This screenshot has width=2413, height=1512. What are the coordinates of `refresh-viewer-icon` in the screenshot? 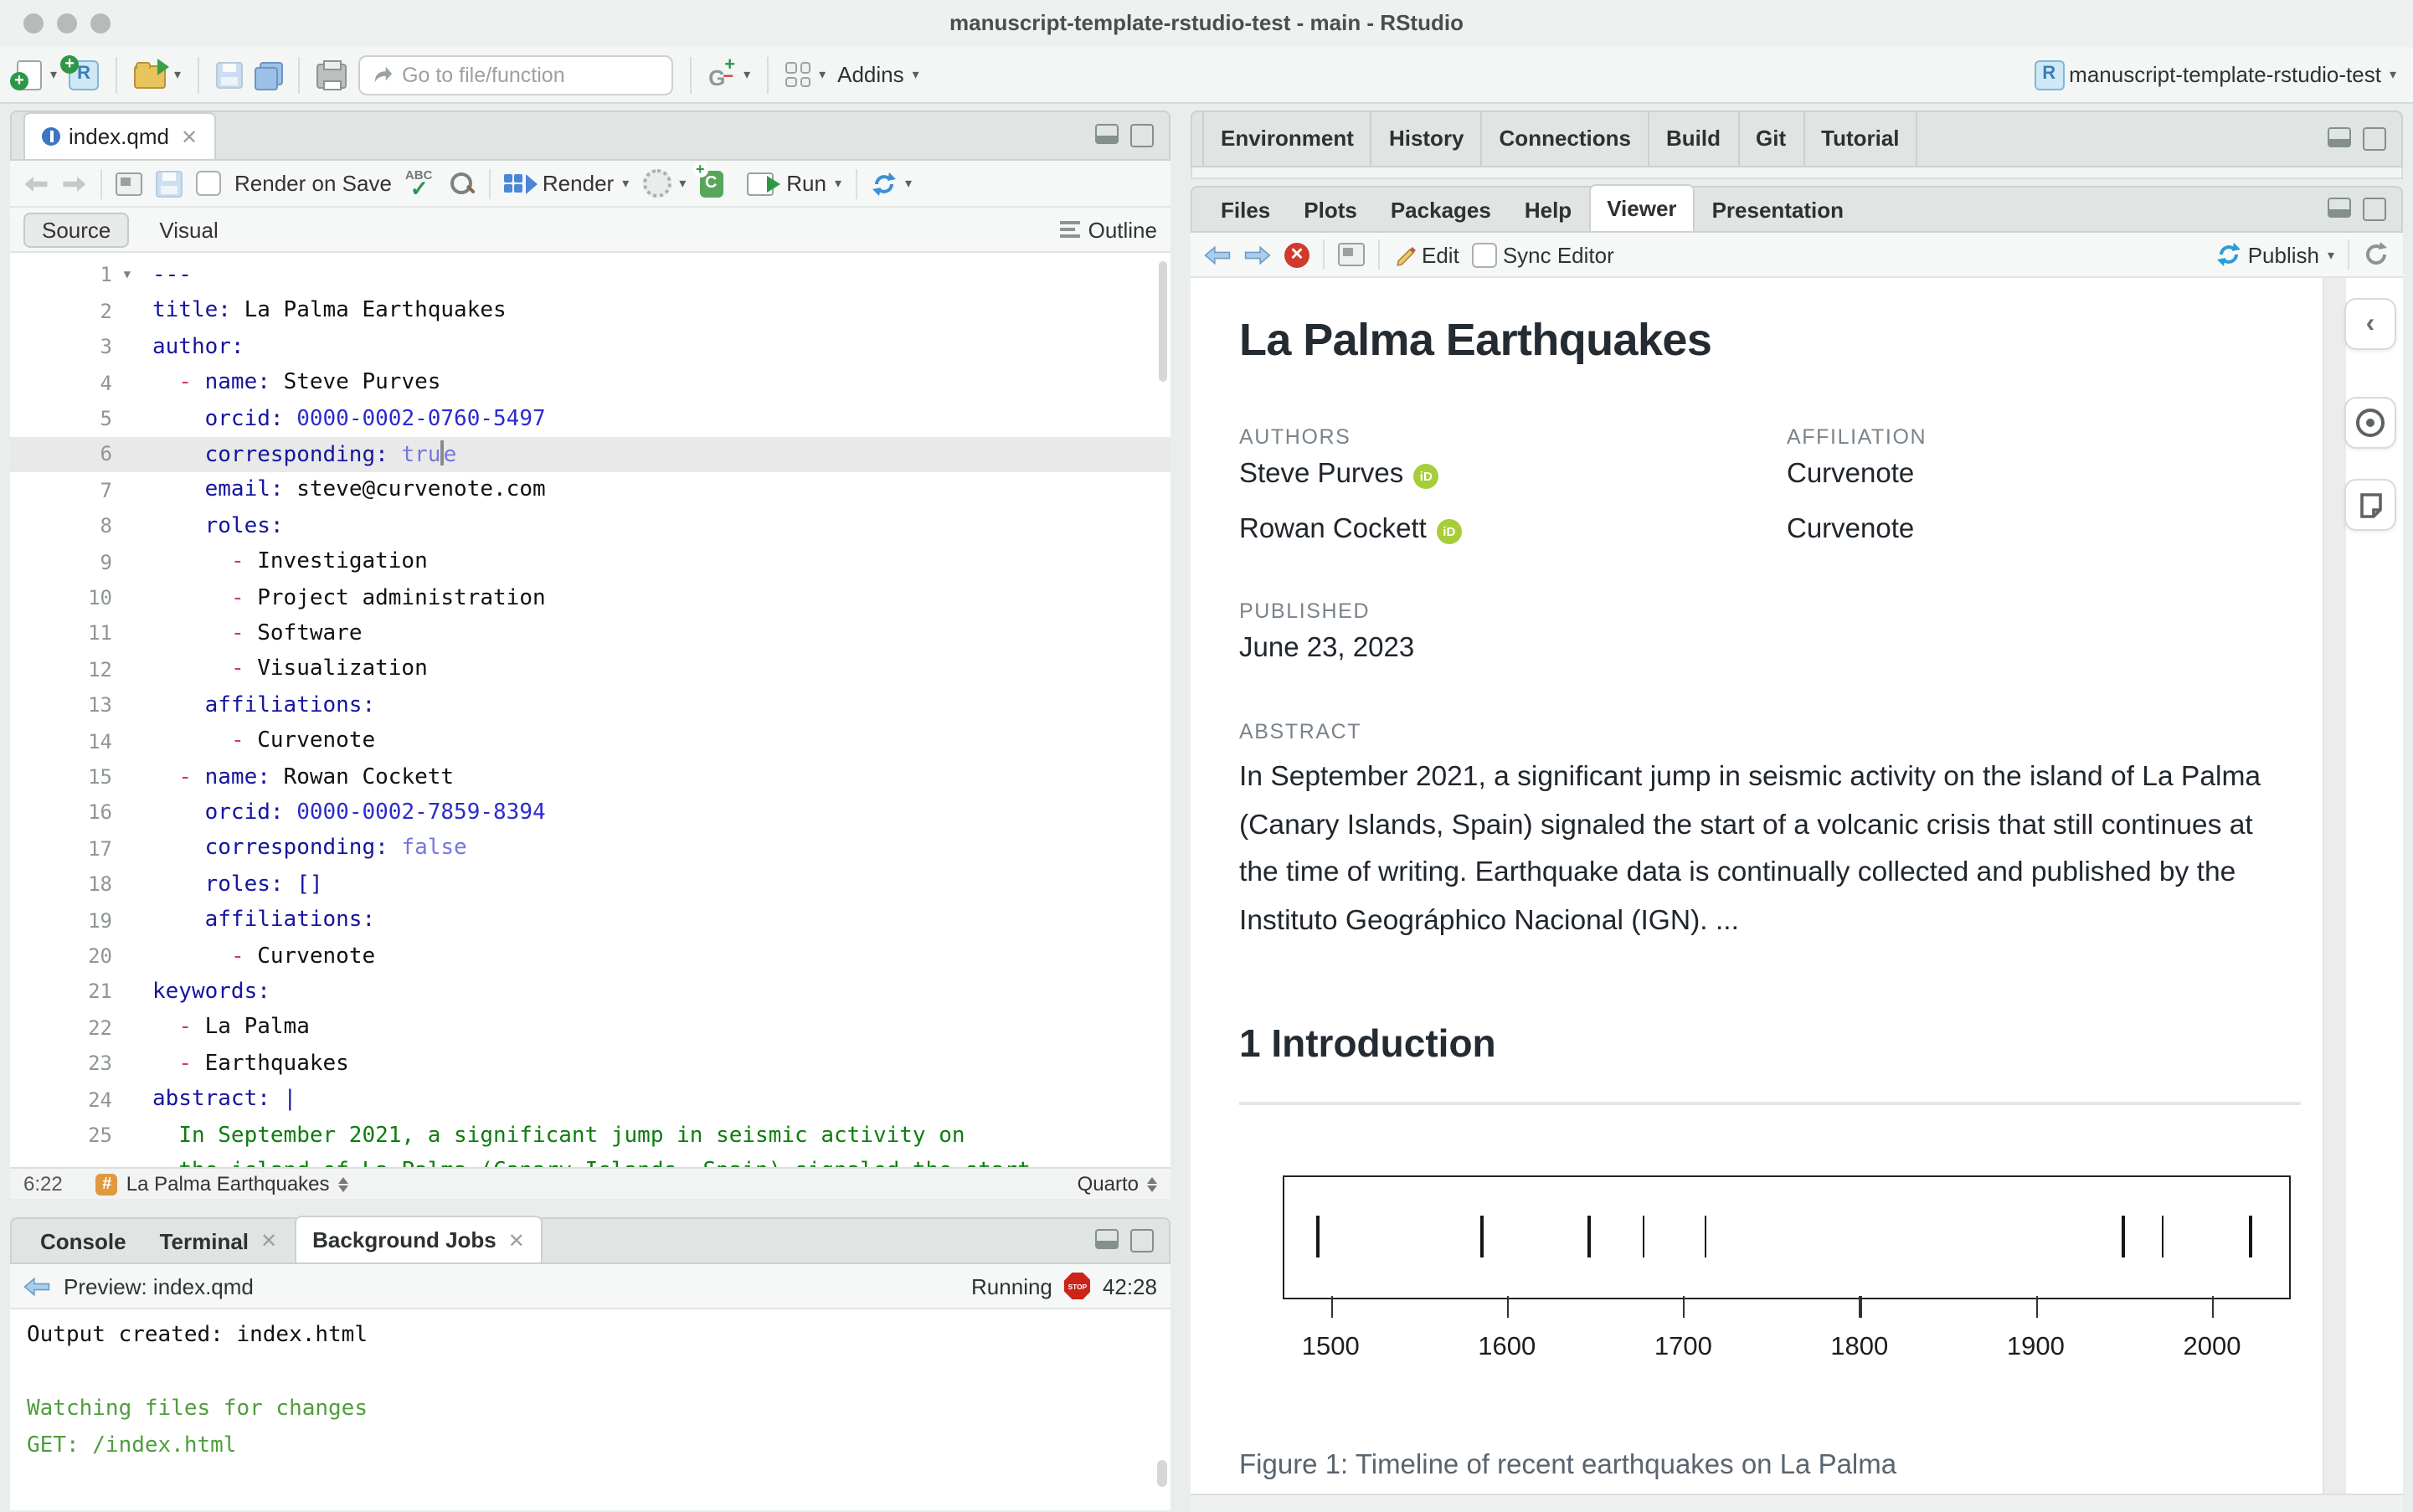 It's located at (2376, 254).